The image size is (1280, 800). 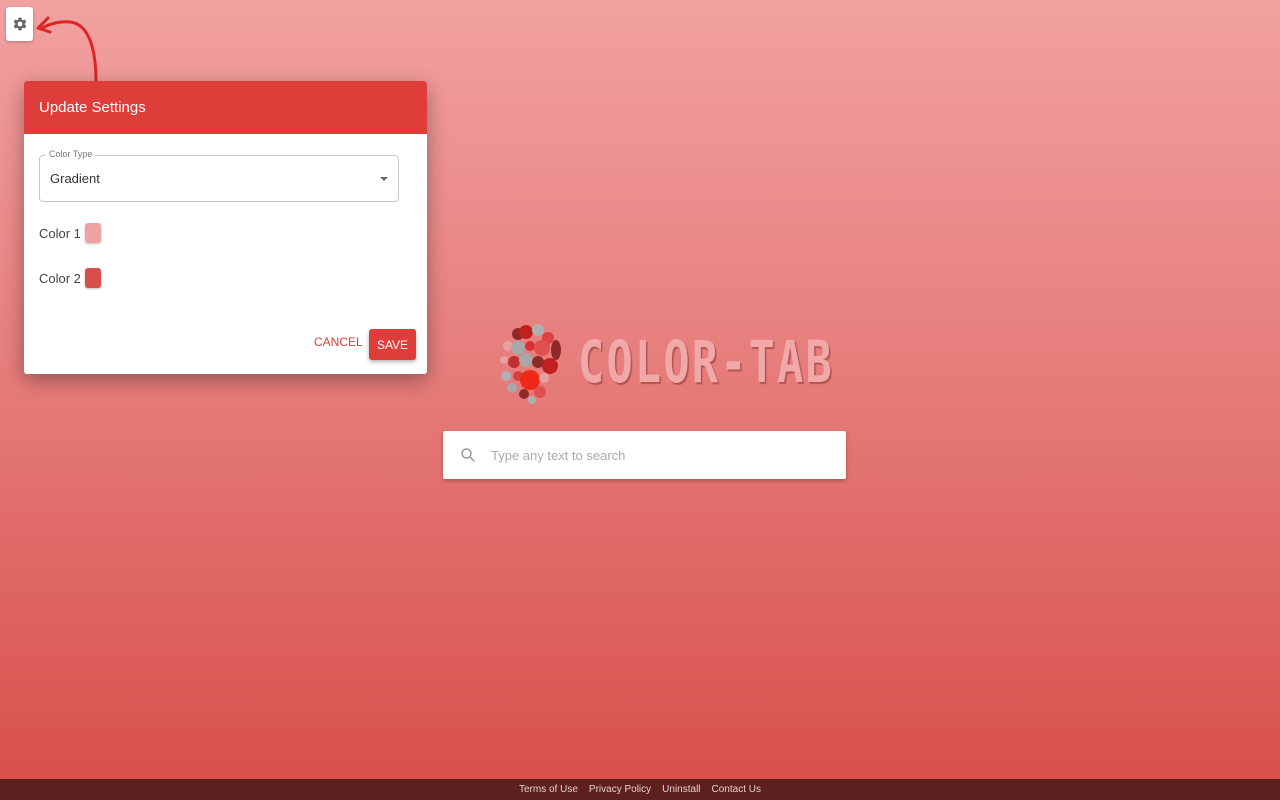 What do you see at coordinates (75, 178) in the screenshot?
I see `color-type-value: Gradient` at bounding box center [75, 178].